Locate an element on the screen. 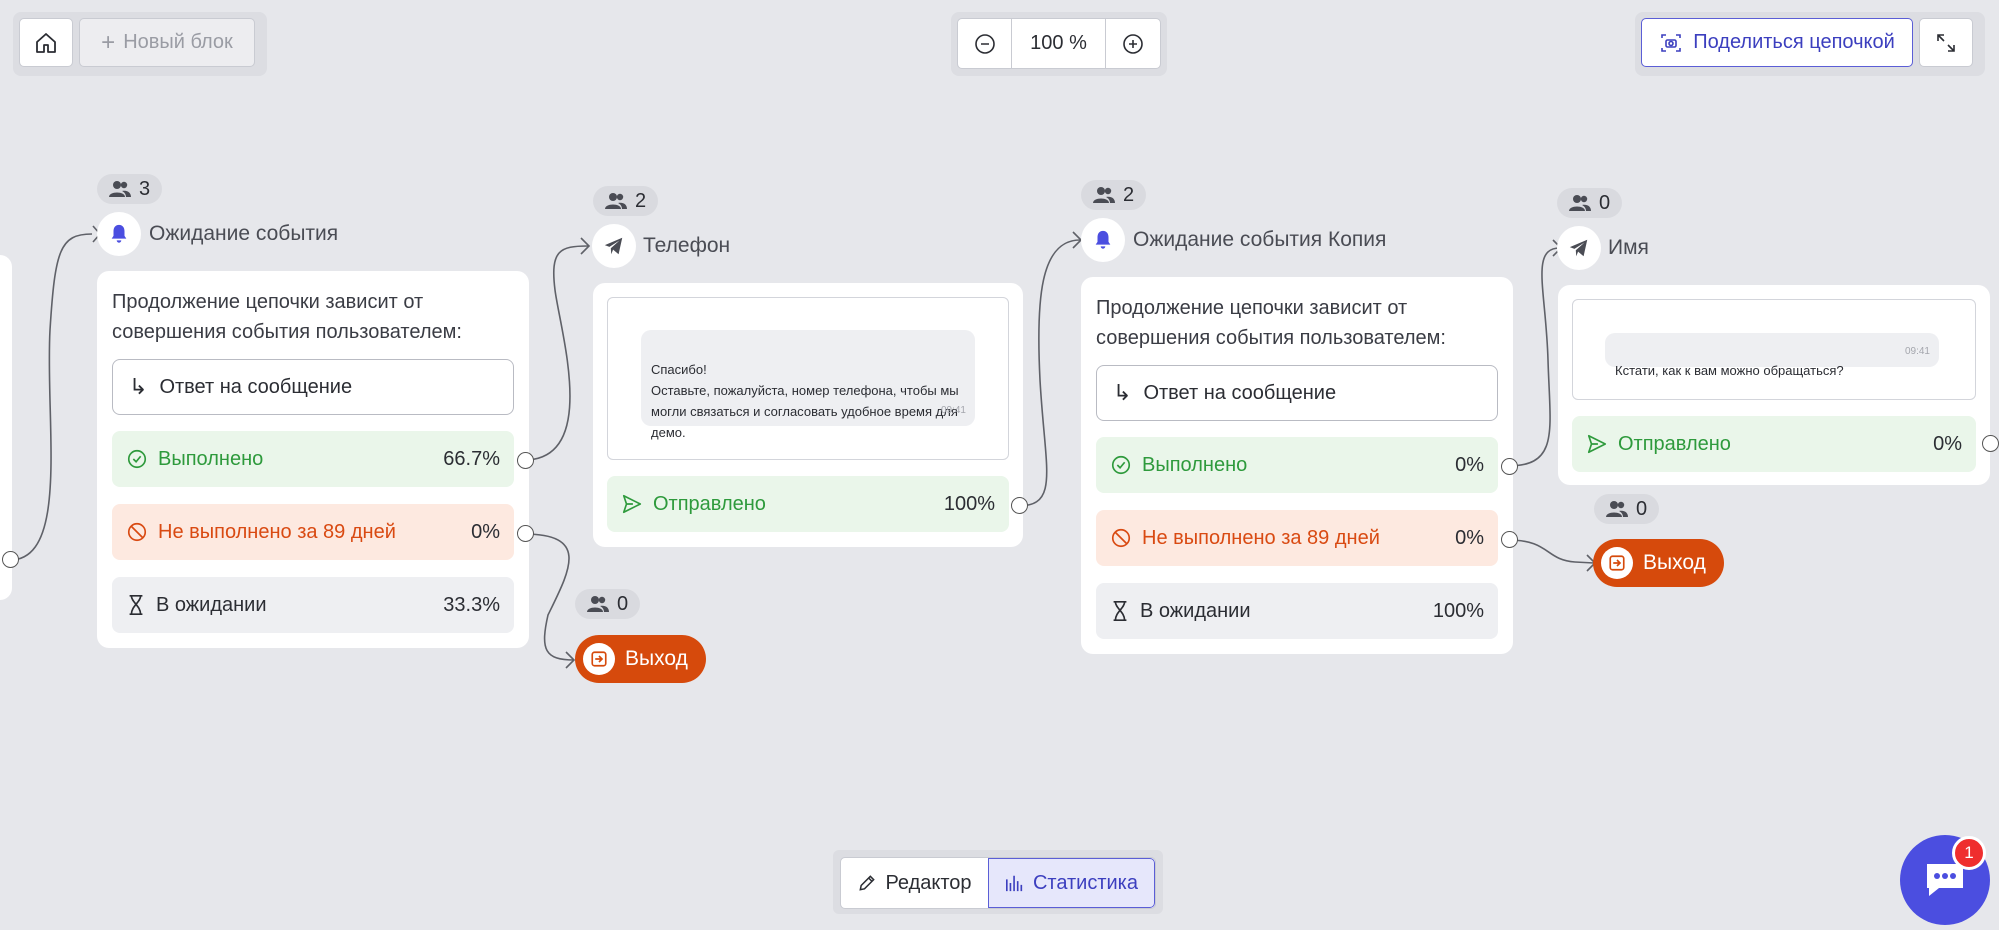 This screenshot has height=930, width=1999. pencil-icon is located at coordinates (867, 883).